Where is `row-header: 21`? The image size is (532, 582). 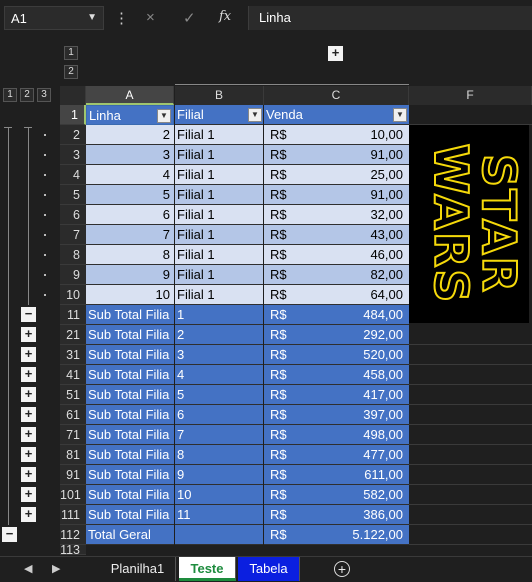
row-header: 21 is located at coordinates (73, 335).